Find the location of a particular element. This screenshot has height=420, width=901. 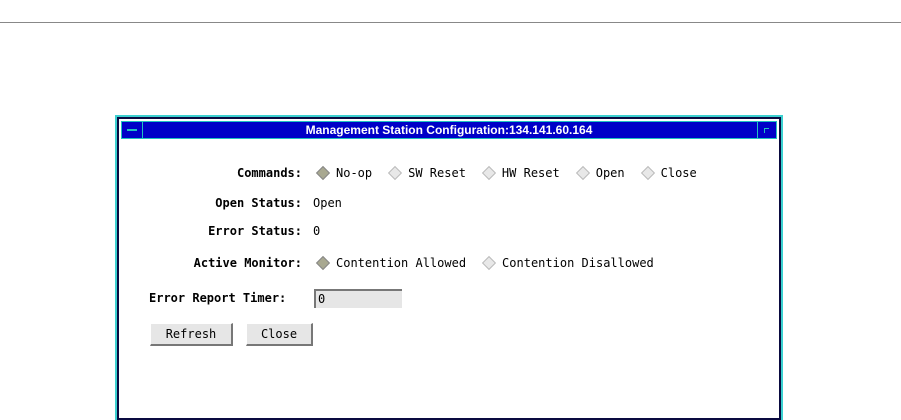

maximize-button is located at coordinates (766, 130).